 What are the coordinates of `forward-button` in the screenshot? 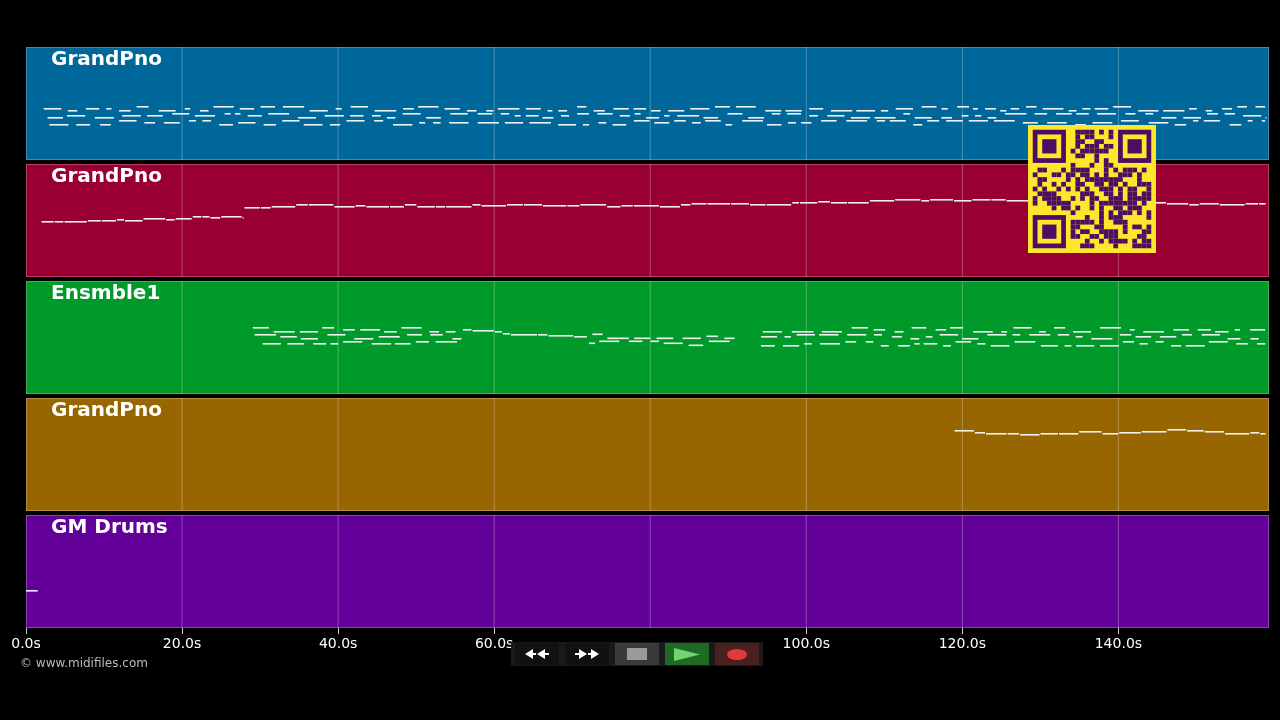 It's located at (587, 654).